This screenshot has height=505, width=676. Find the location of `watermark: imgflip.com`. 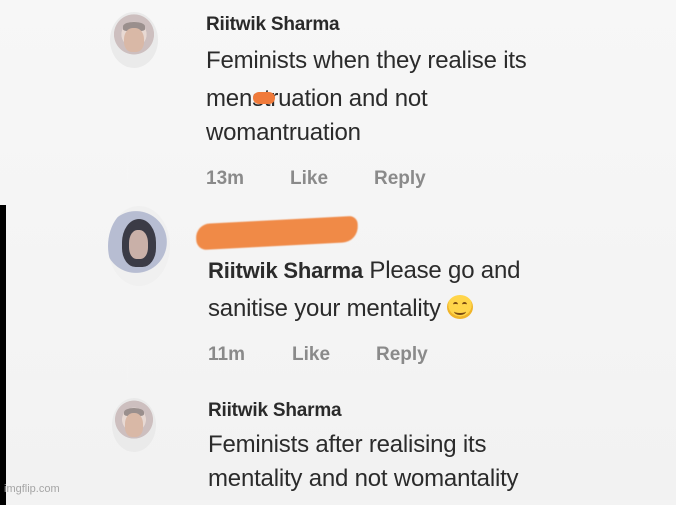

watermark: imgflip.com is located at coordinates (32, 489).